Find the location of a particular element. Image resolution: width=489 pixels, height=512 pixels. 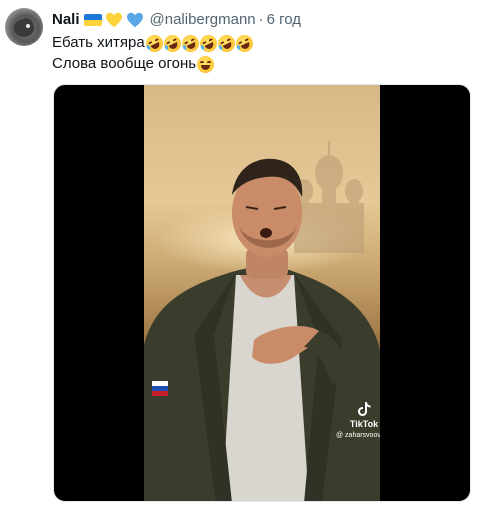

author-name: Nali is located at coordinates (66, 20).